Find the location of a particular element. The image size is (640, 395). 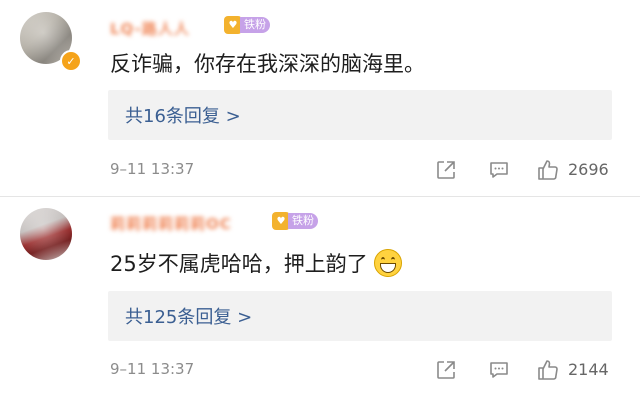

replies-box: 共125条回复 > is located at coordinates (360, 316).